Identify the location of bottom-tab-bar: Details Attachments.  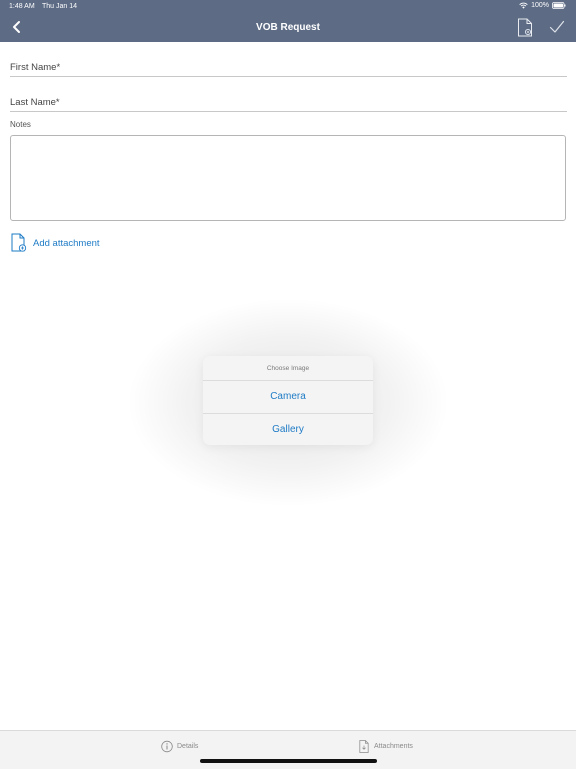
(288, 749).